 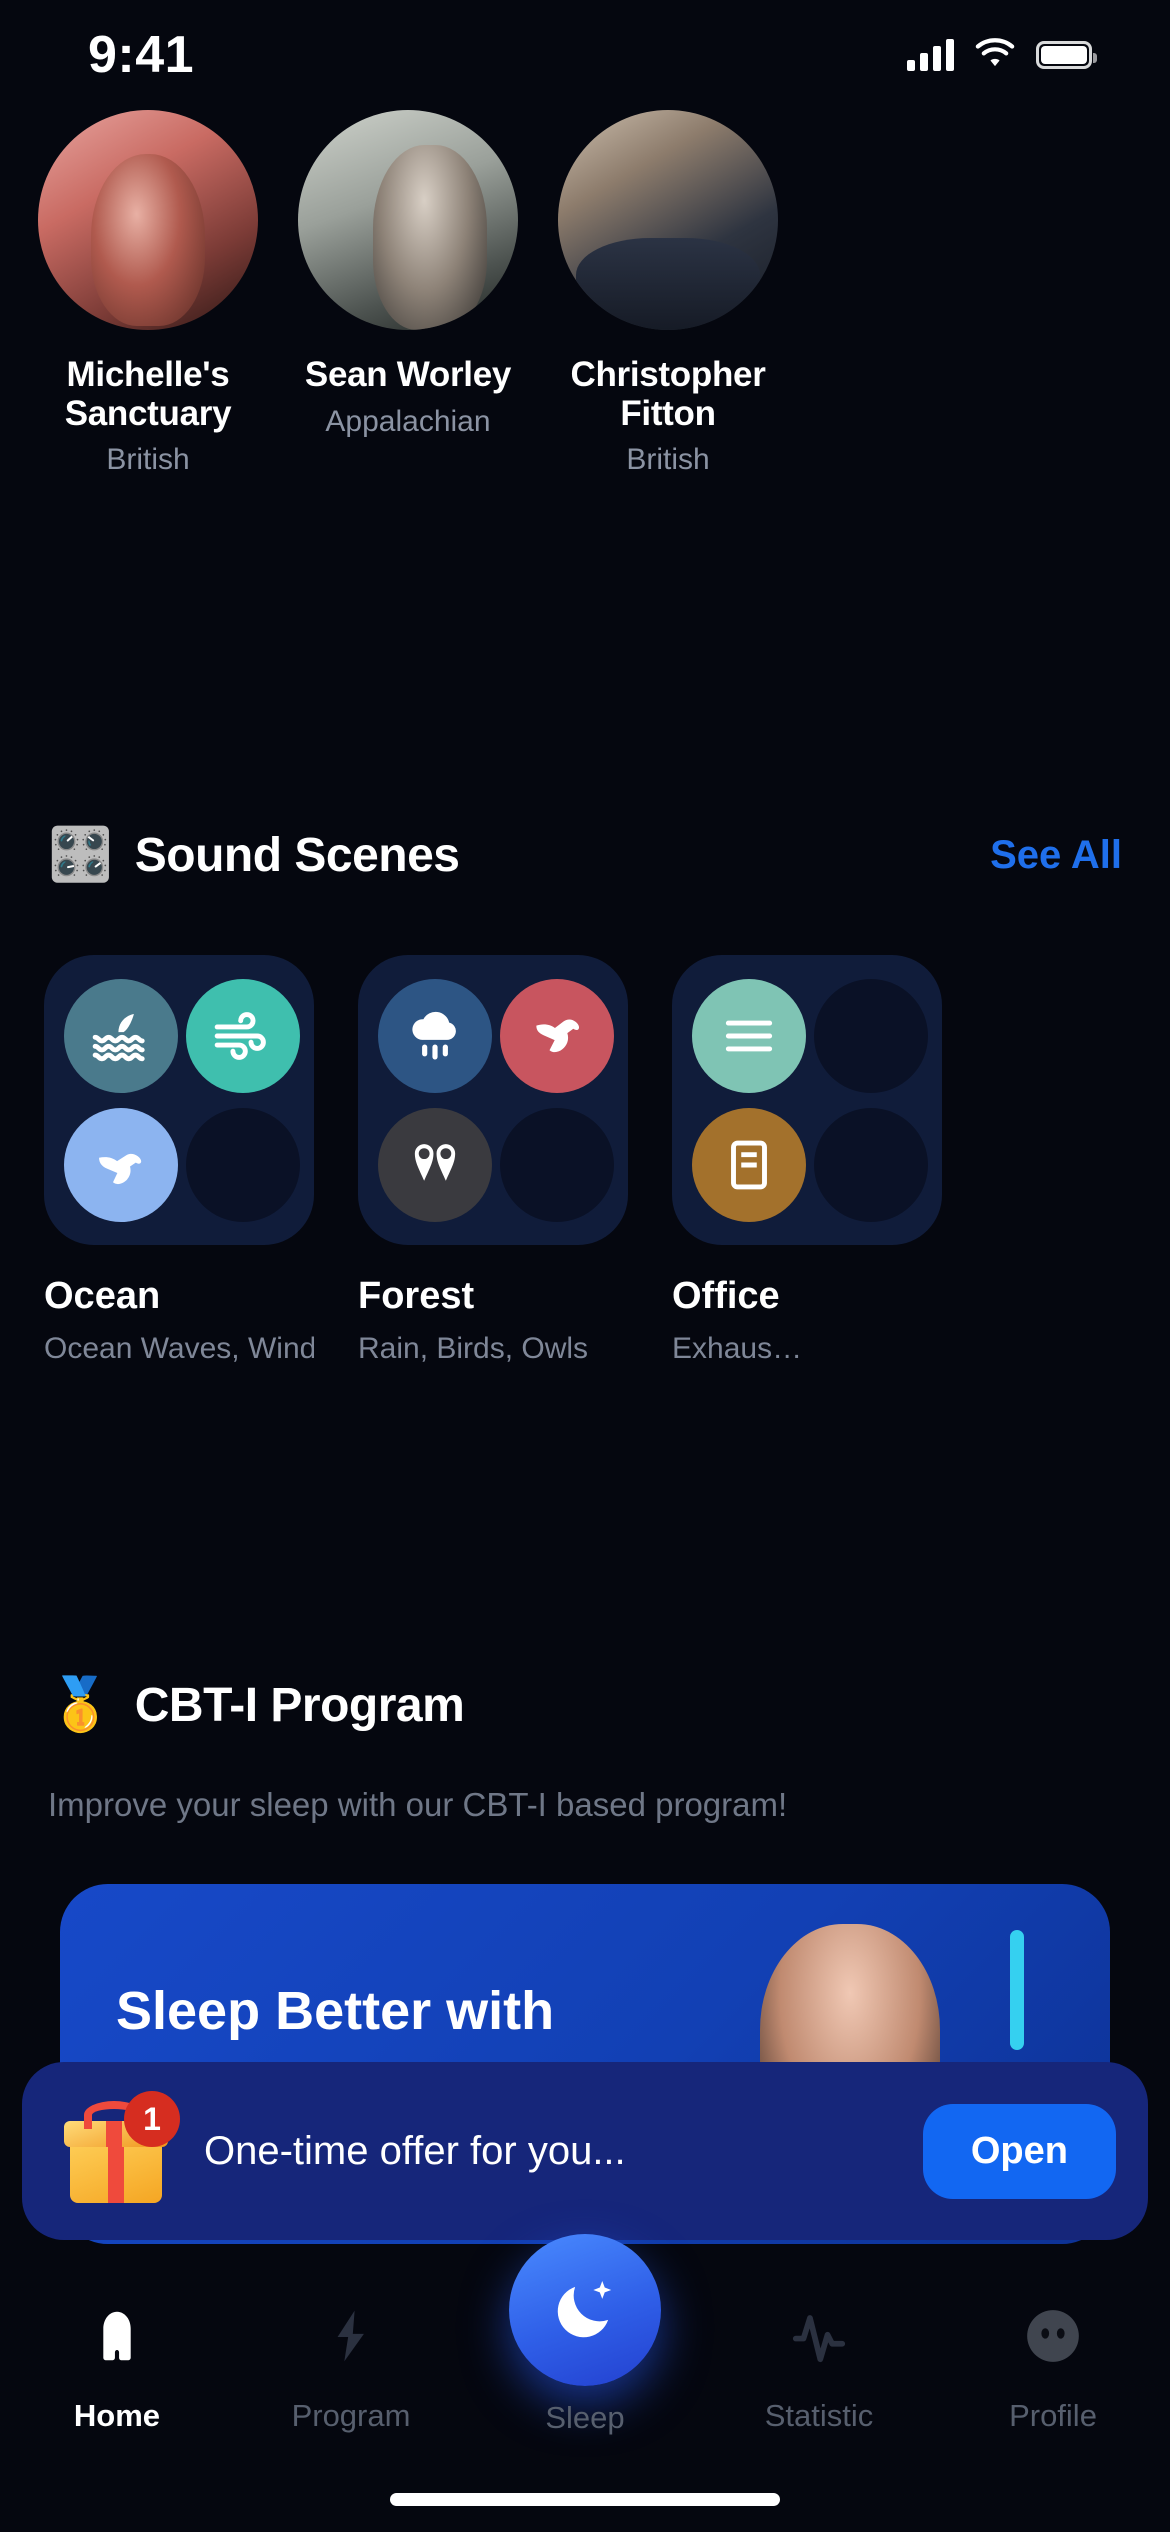 I want to click on voice-name: Sean Worley, so click(x=408, y=374).